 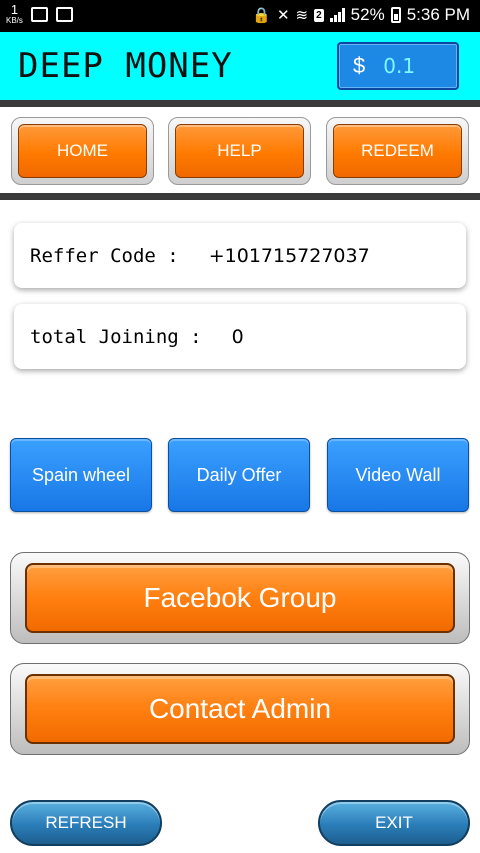 I want to click on help-button-label: HELP, so click(x=239, y=151).